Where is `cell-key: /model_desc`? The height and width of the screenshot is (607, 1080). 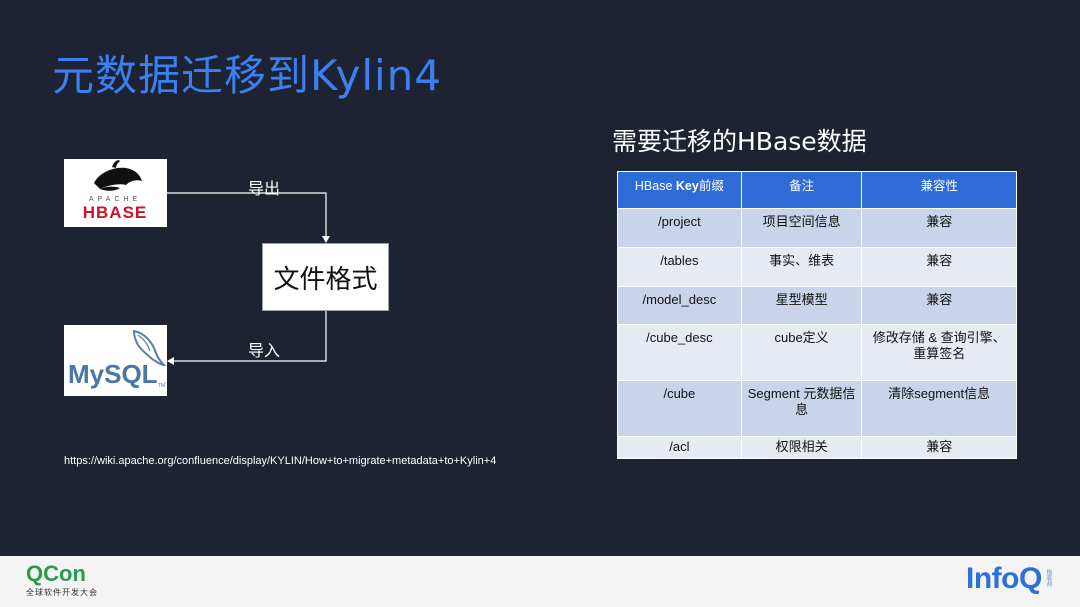
cell-key: /model_desc is located at coordinates (679, 305).